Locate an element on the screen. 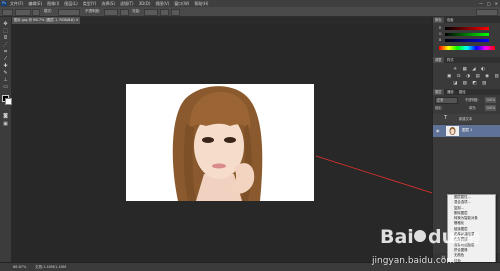 The height and width of the screenshot is (271, 500). lock-label: 锁定: is located at coordinates (439, 108).